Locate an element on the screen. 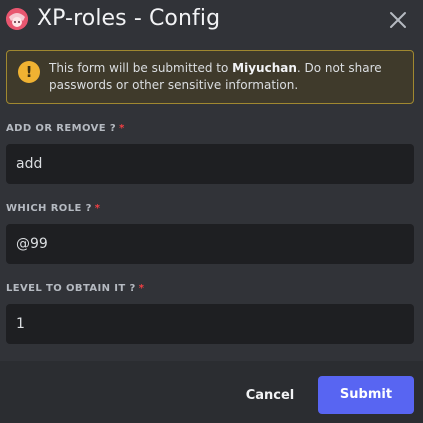  exclamation-icon: ! is located at coordinates (29, 72).